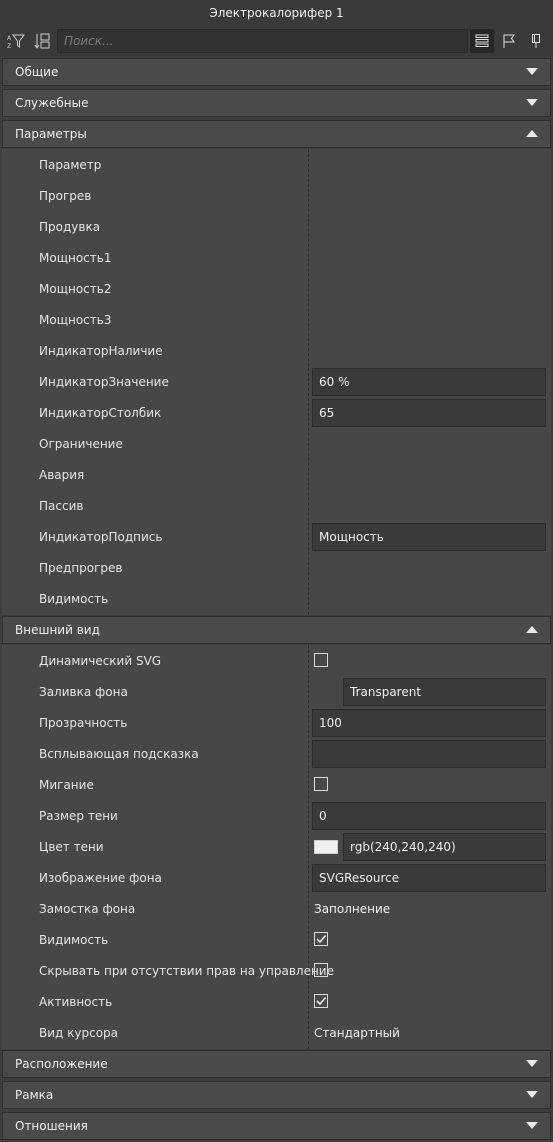 The width and height of the screenshot is (553, 1142). I want to click on property-label: ИндикаторПодпись, so click(101, 536).